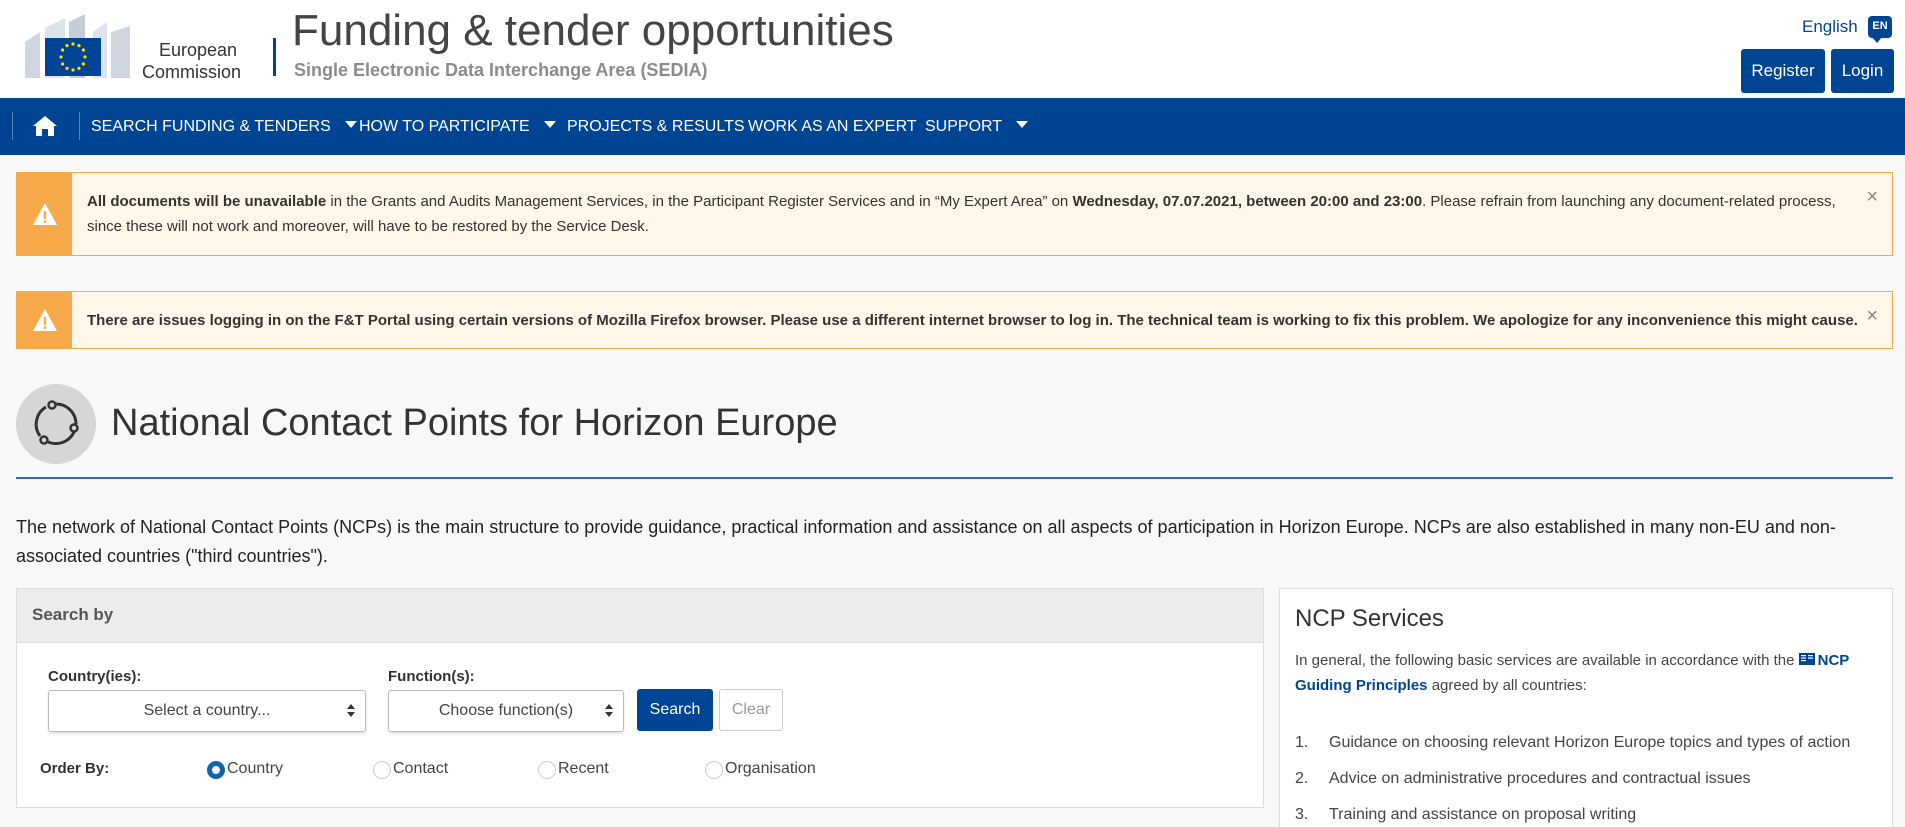  Describe the element at coordinates (56, 424) in the screenshot. I see `network-icon` at that location.